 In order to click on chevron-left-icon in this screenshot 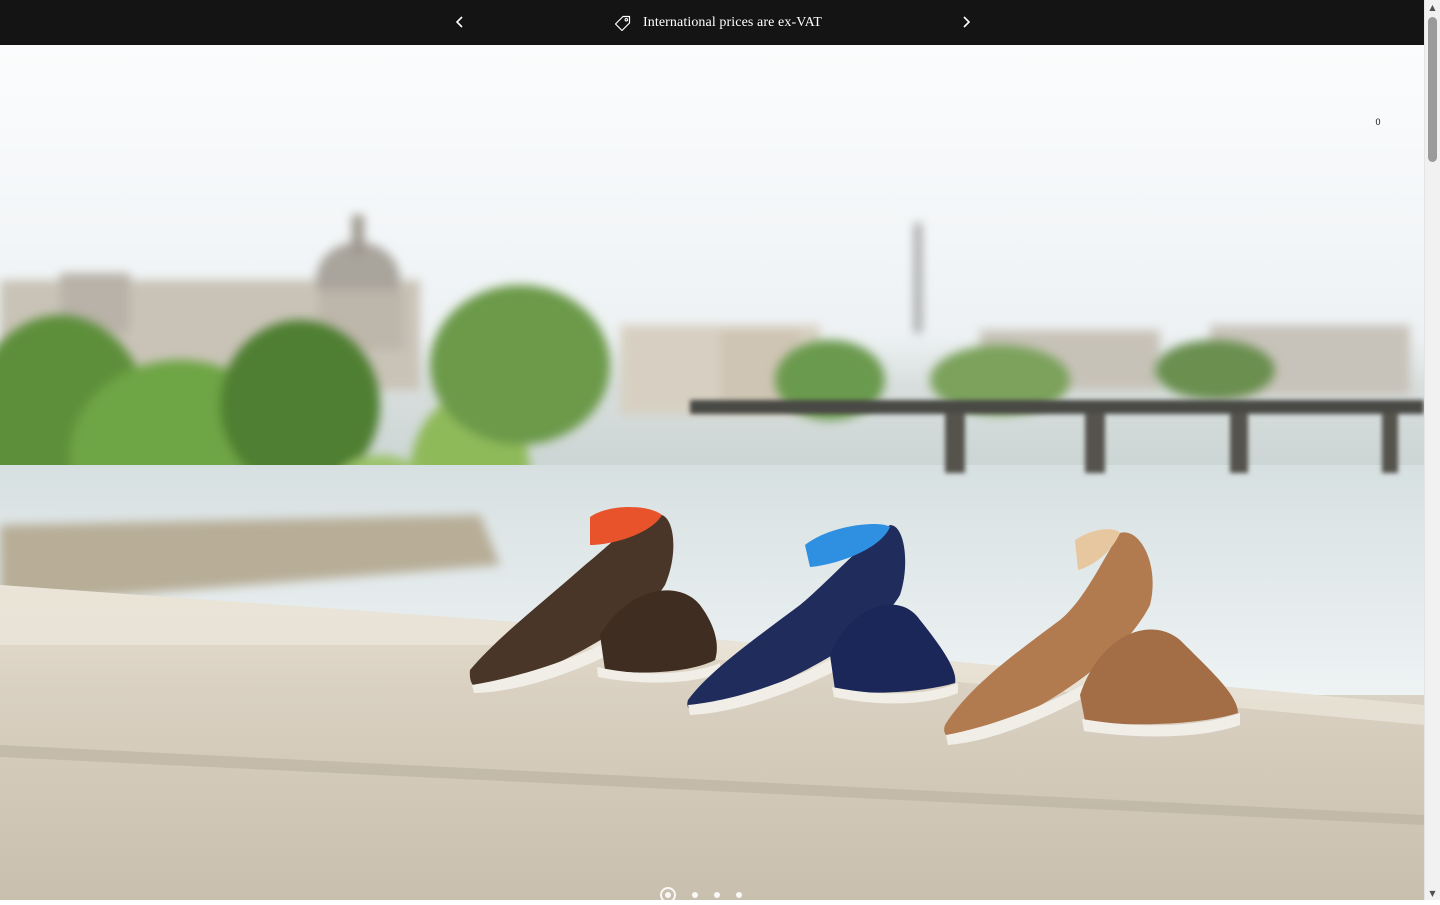, I will do `click(459, 22)`.